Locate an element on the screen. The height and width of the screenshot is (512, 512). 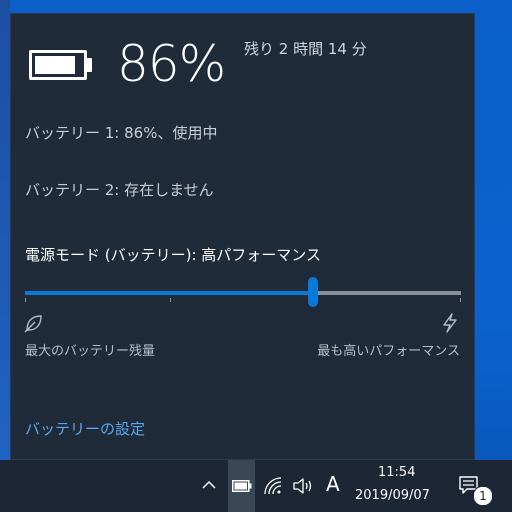
battery-percent: 86% is located at coordinates (171, 64).